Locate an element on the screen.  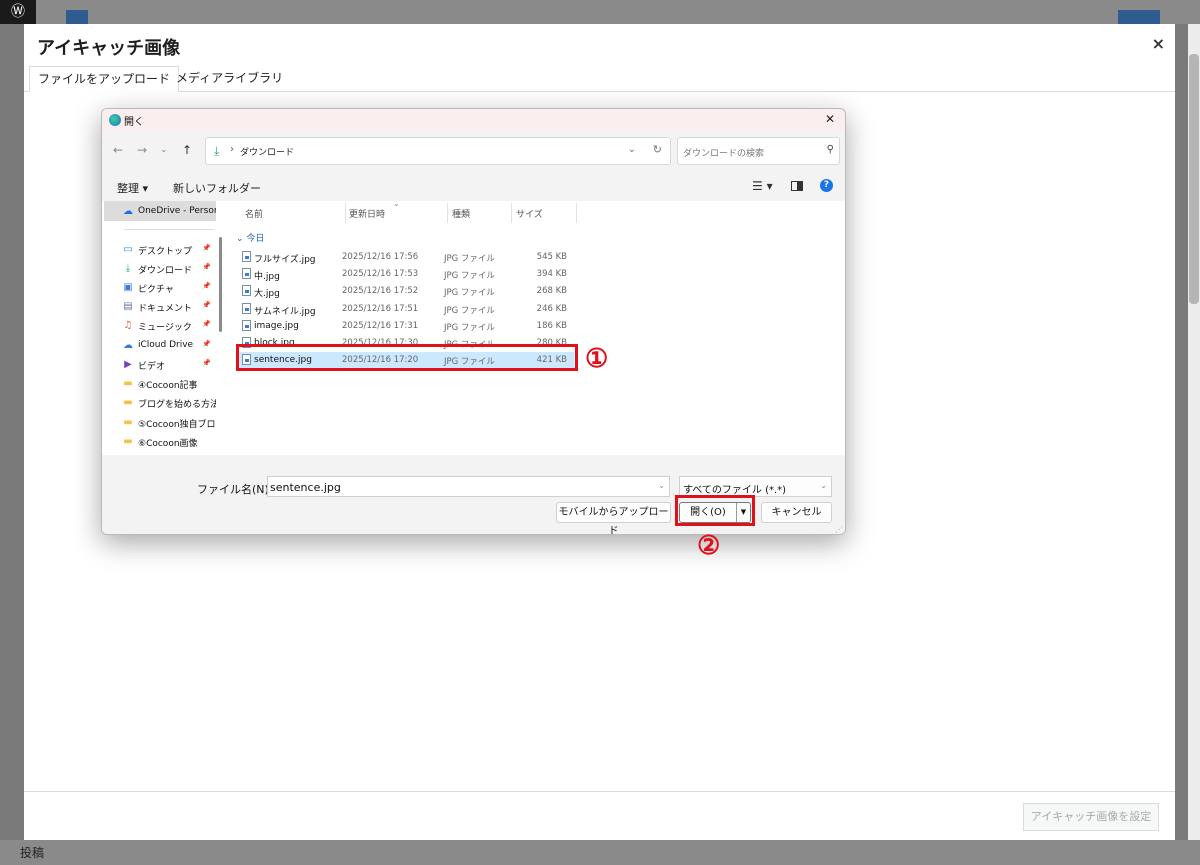
filename-input: sentence.jpg ⌄ is located at coordinates (468, 486).